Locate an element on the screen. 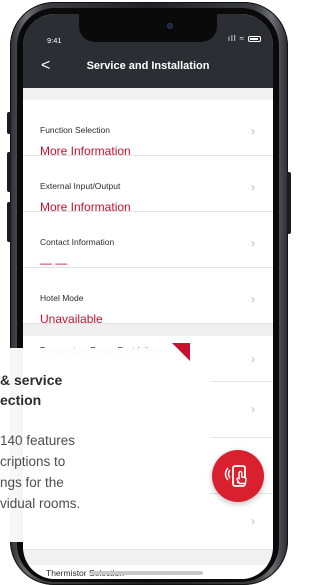  signal-icon: ıll is located at coordinates (232, 38).